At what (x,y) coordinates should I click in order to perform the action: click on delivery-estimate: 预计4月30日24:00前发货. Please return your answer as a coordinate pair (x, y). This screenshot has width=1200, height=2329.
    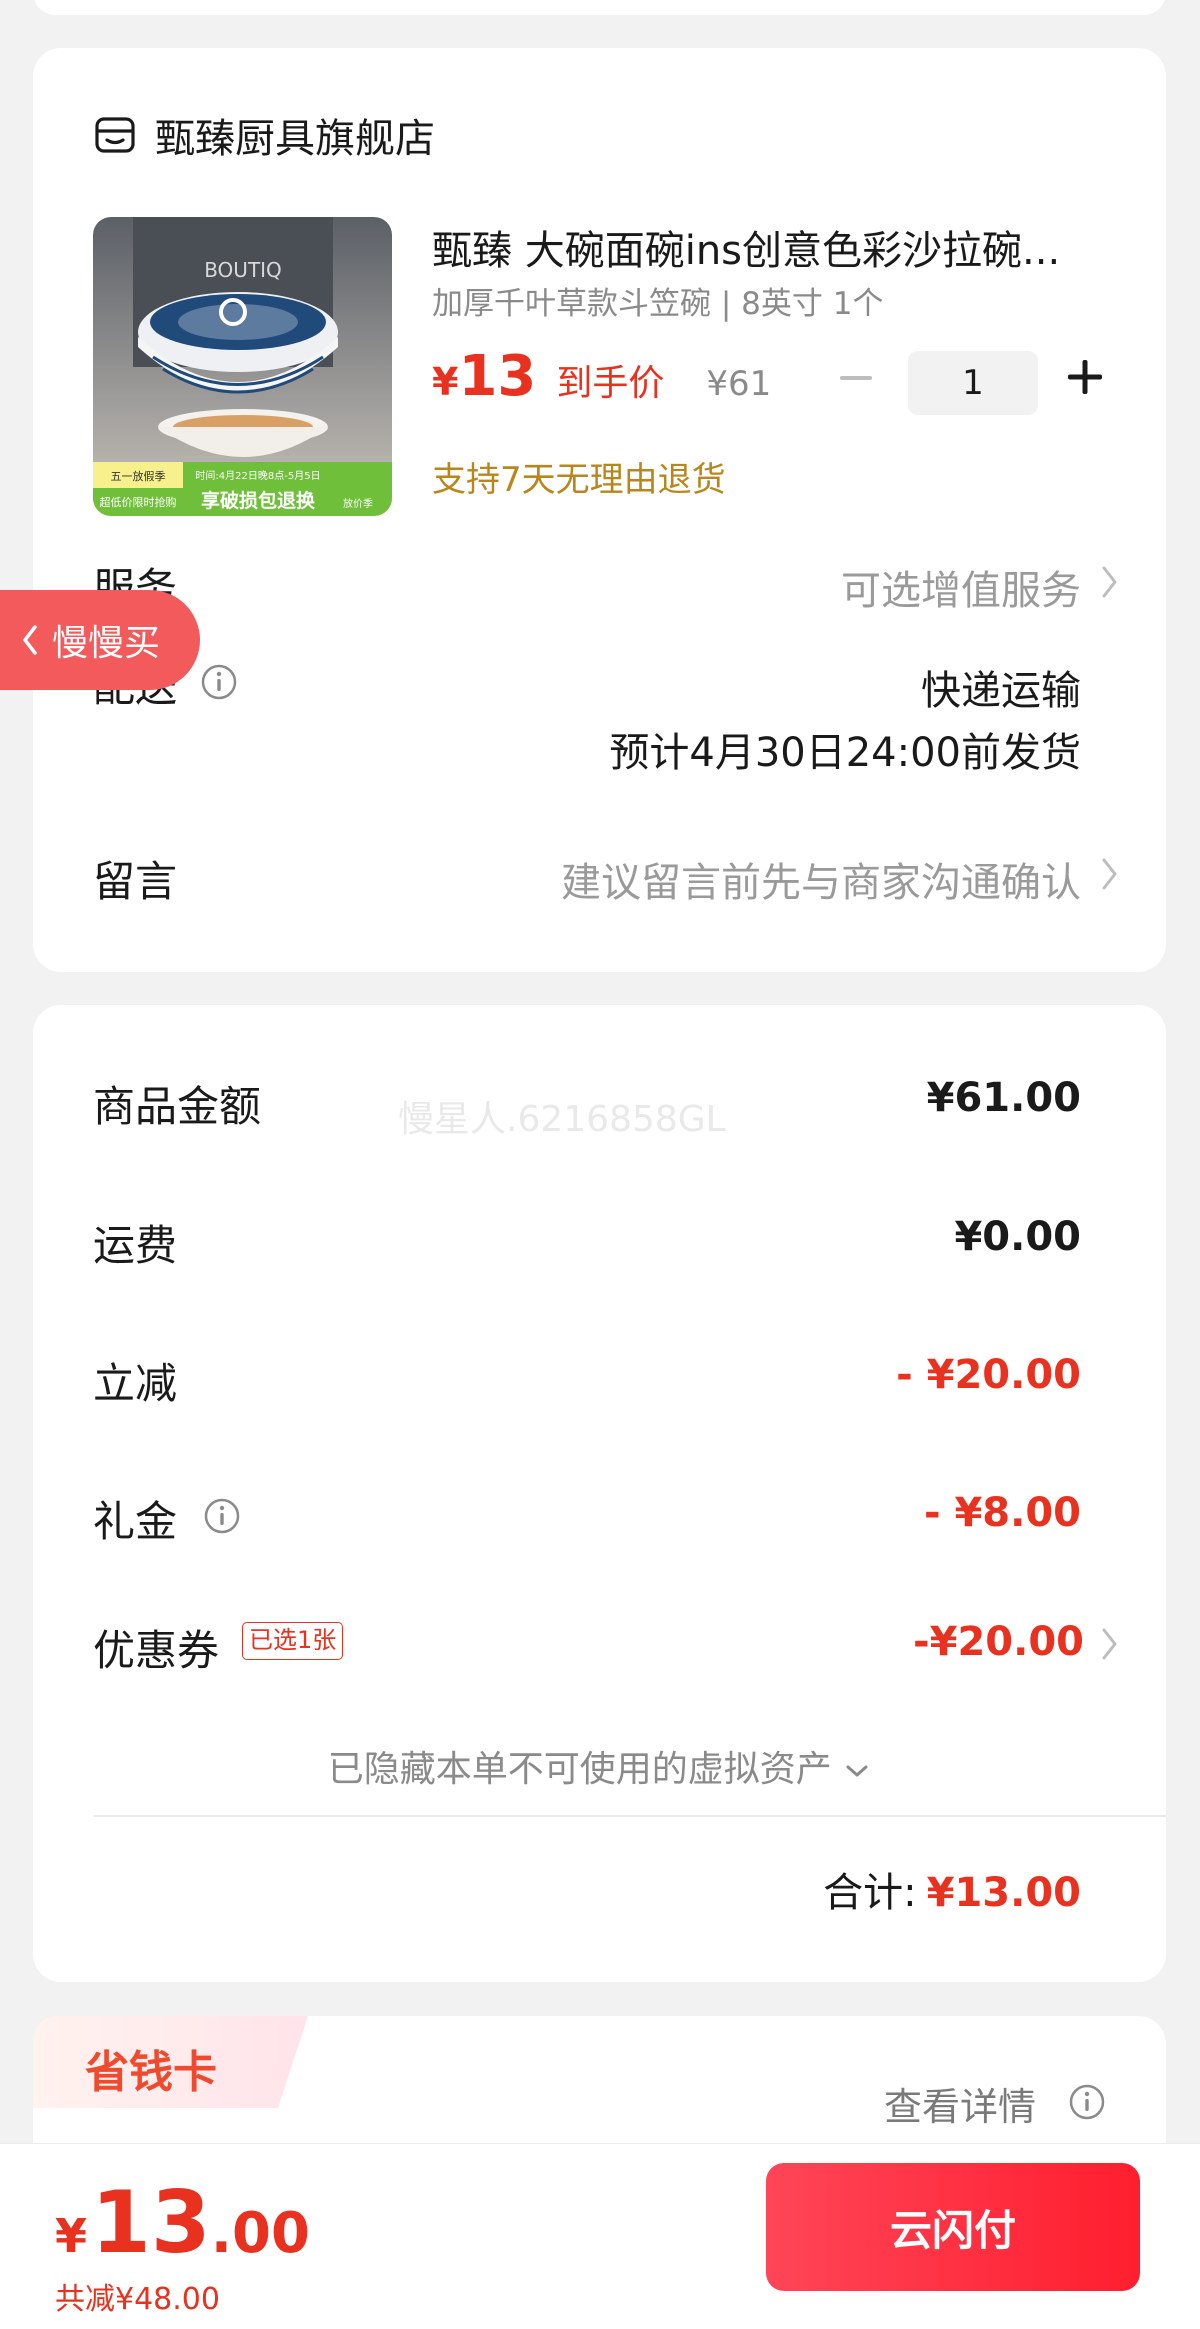
    Looking at the image, I should click on (845, 753).